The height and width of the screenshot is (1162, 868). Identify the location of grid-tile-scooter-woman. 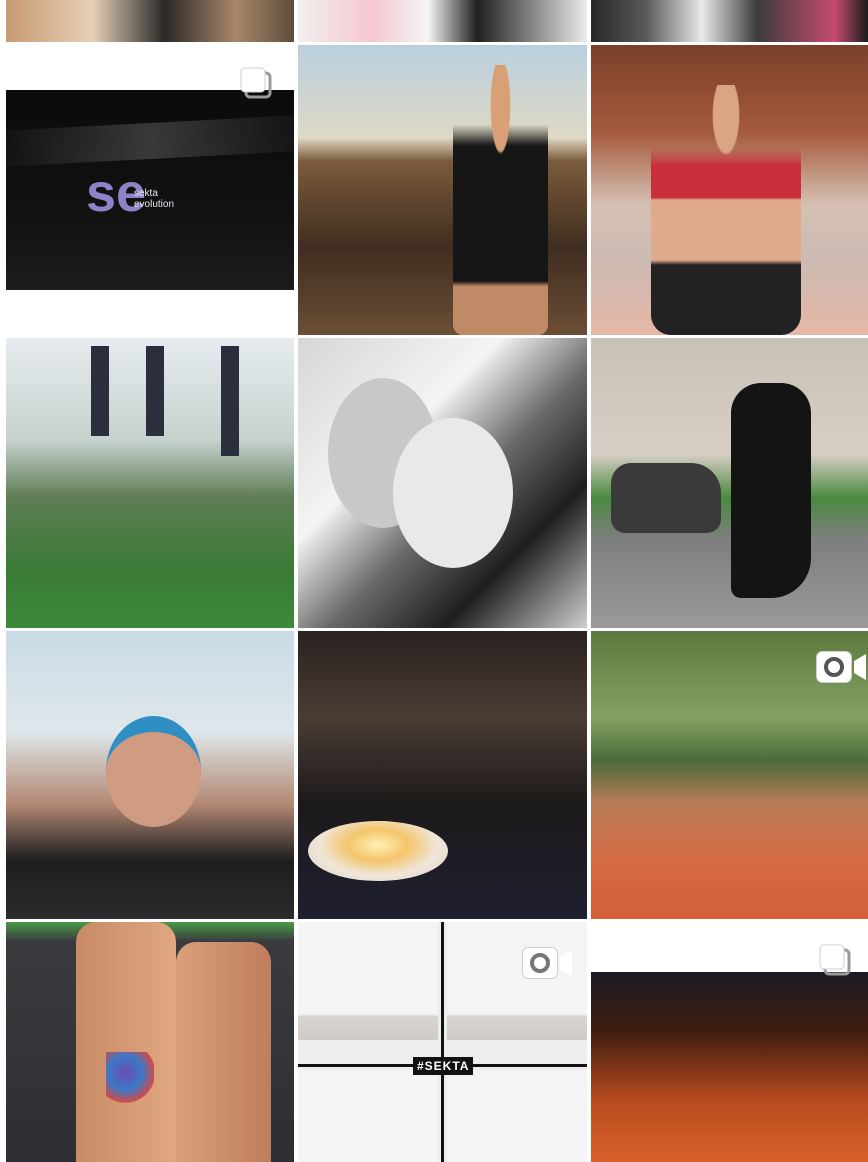
(729, 483).